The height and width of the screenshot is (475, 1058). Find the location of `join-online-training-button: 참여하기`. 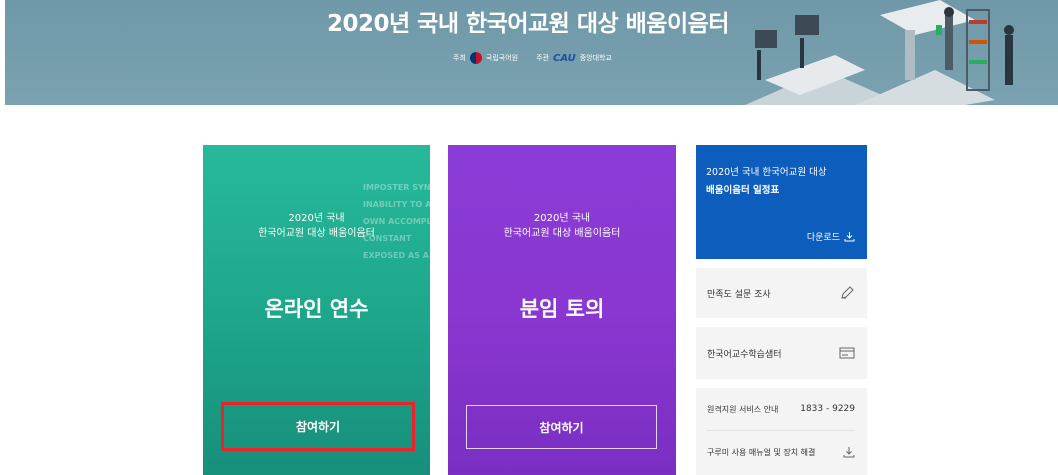

join-online-training-button: 참여하기 is located at coordinates (318, 426).